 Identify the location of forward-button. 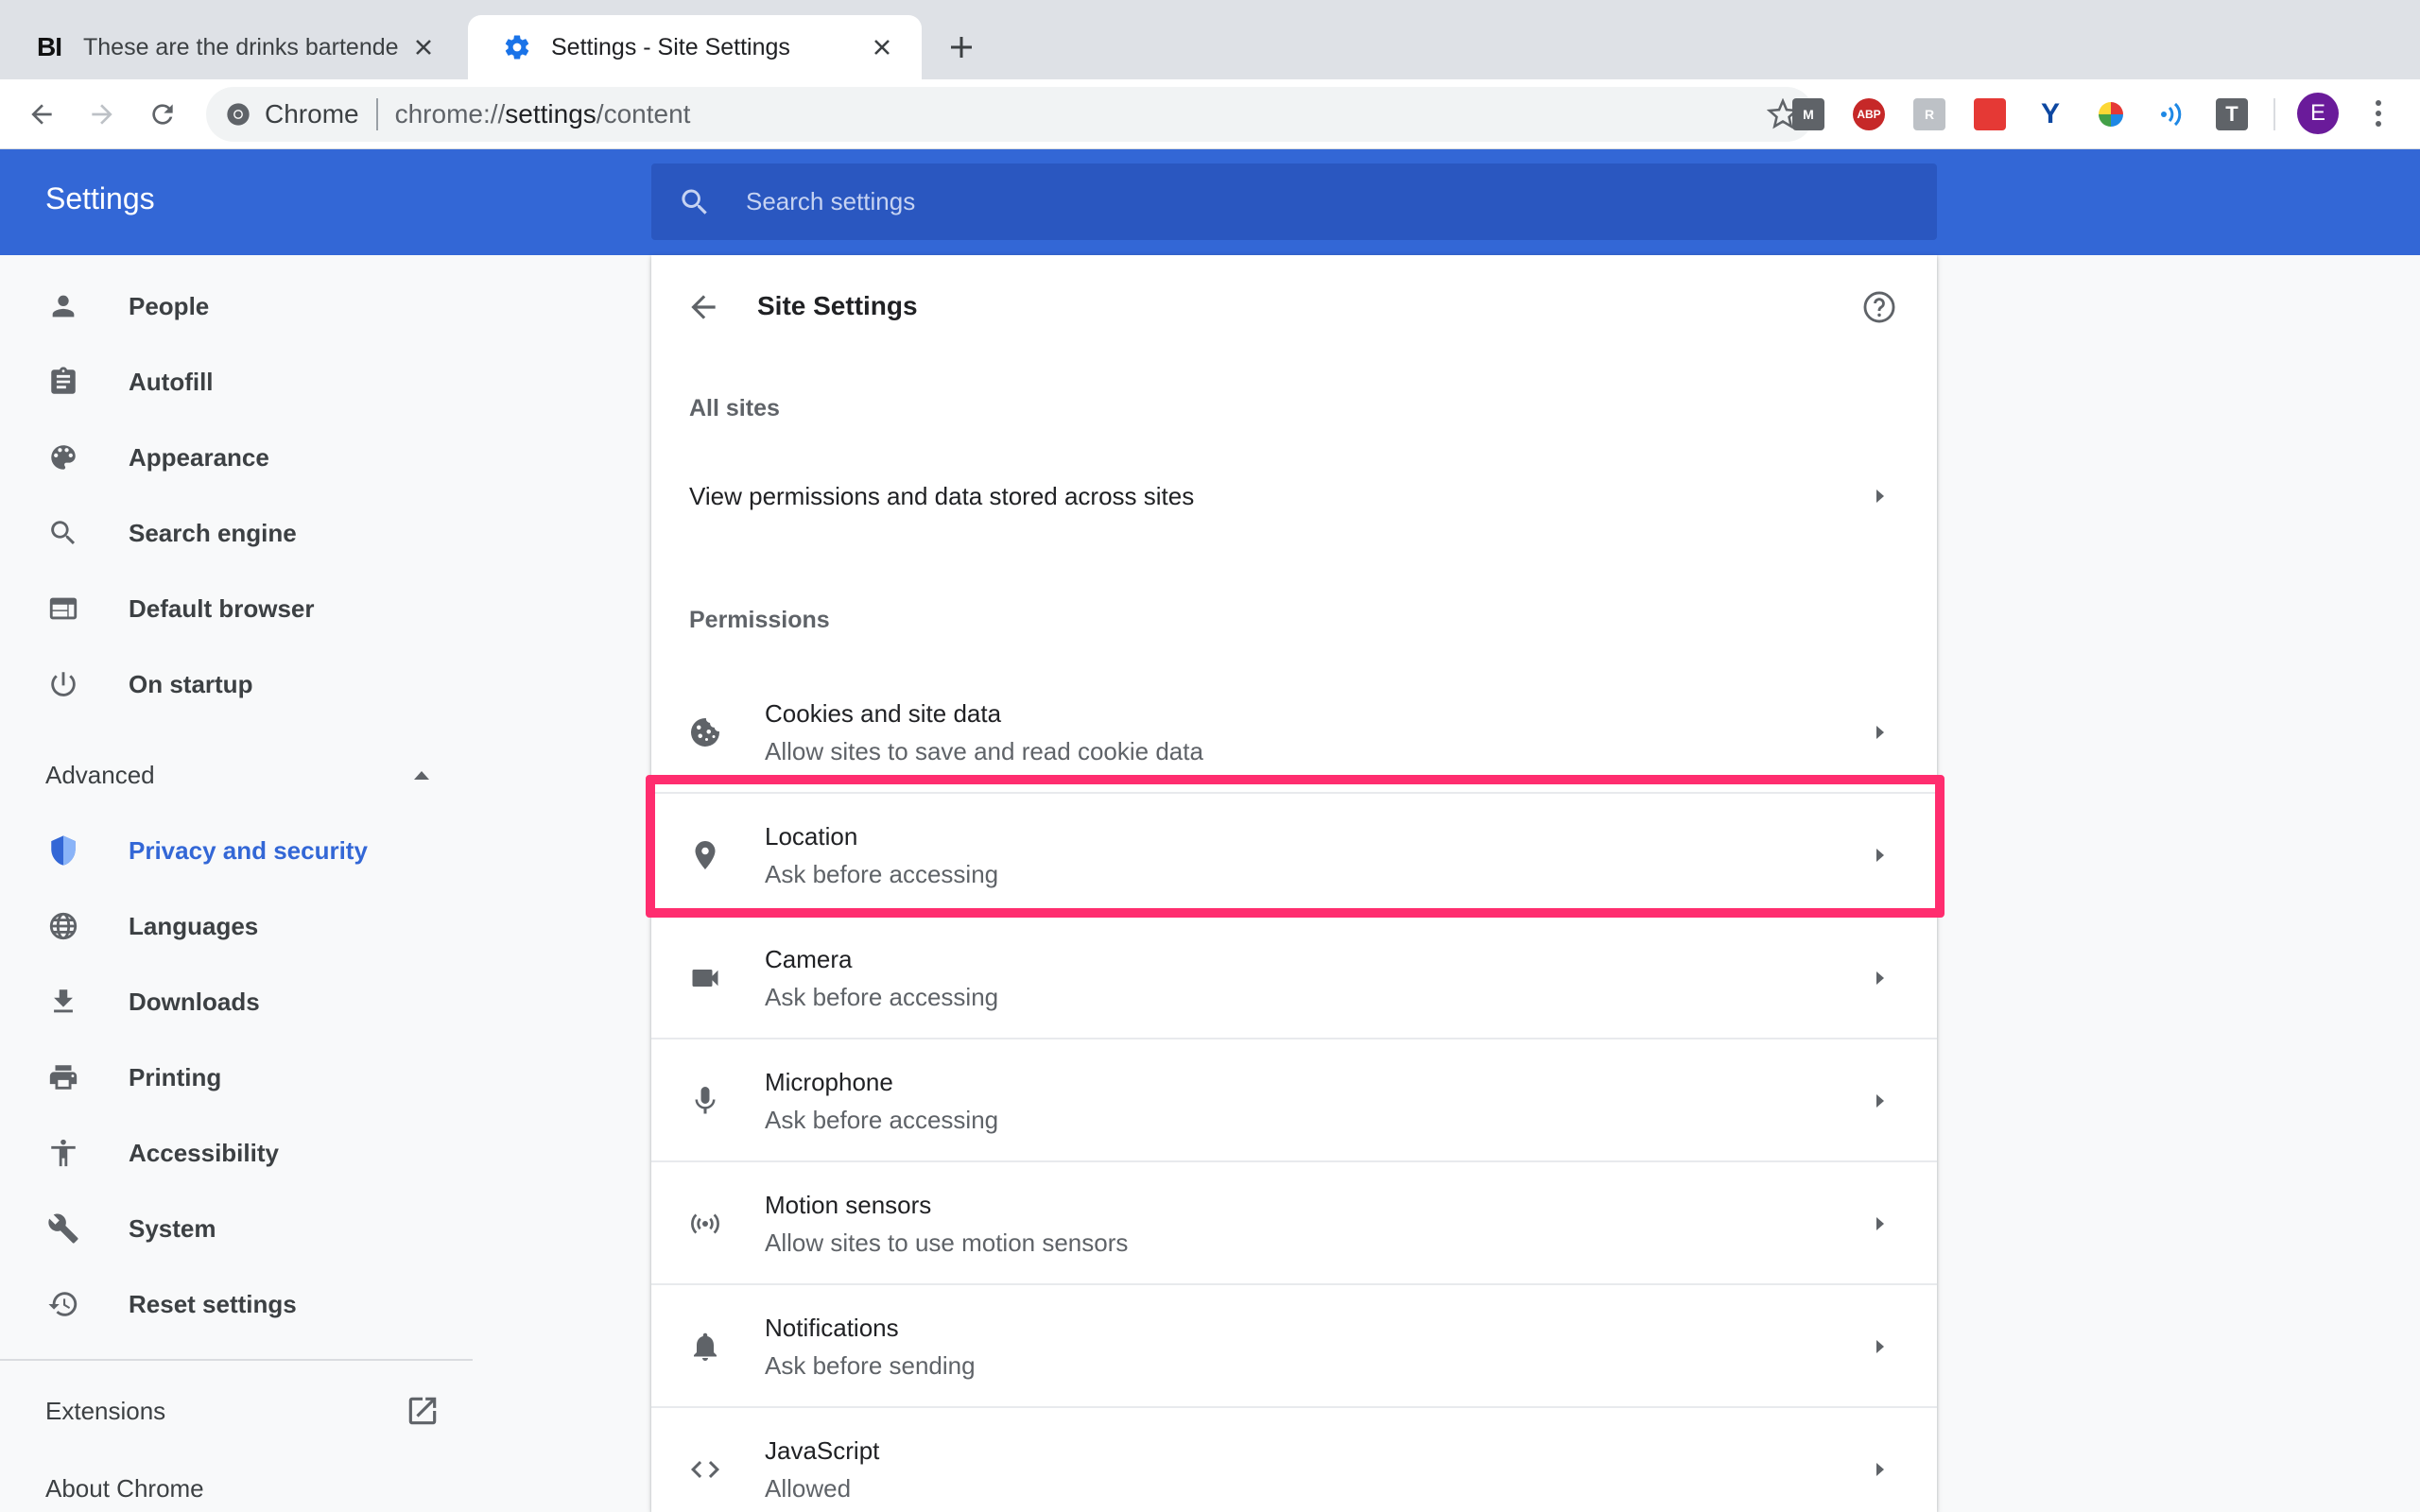
(102, 114).